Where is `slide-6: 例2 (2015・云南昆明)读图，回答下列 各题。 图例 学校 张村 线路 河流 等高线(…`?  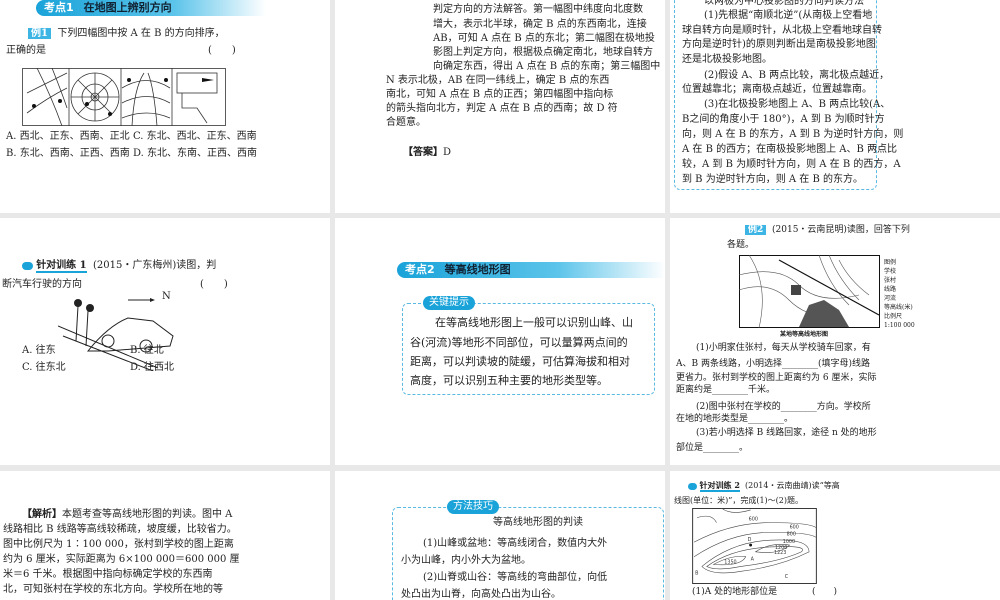 slide-6: 例2 (2015・云南昆明)读图，回答下列 各题。 图例 学校 张村 线路 河流 等高线(… is located at coordinates (835, 341).